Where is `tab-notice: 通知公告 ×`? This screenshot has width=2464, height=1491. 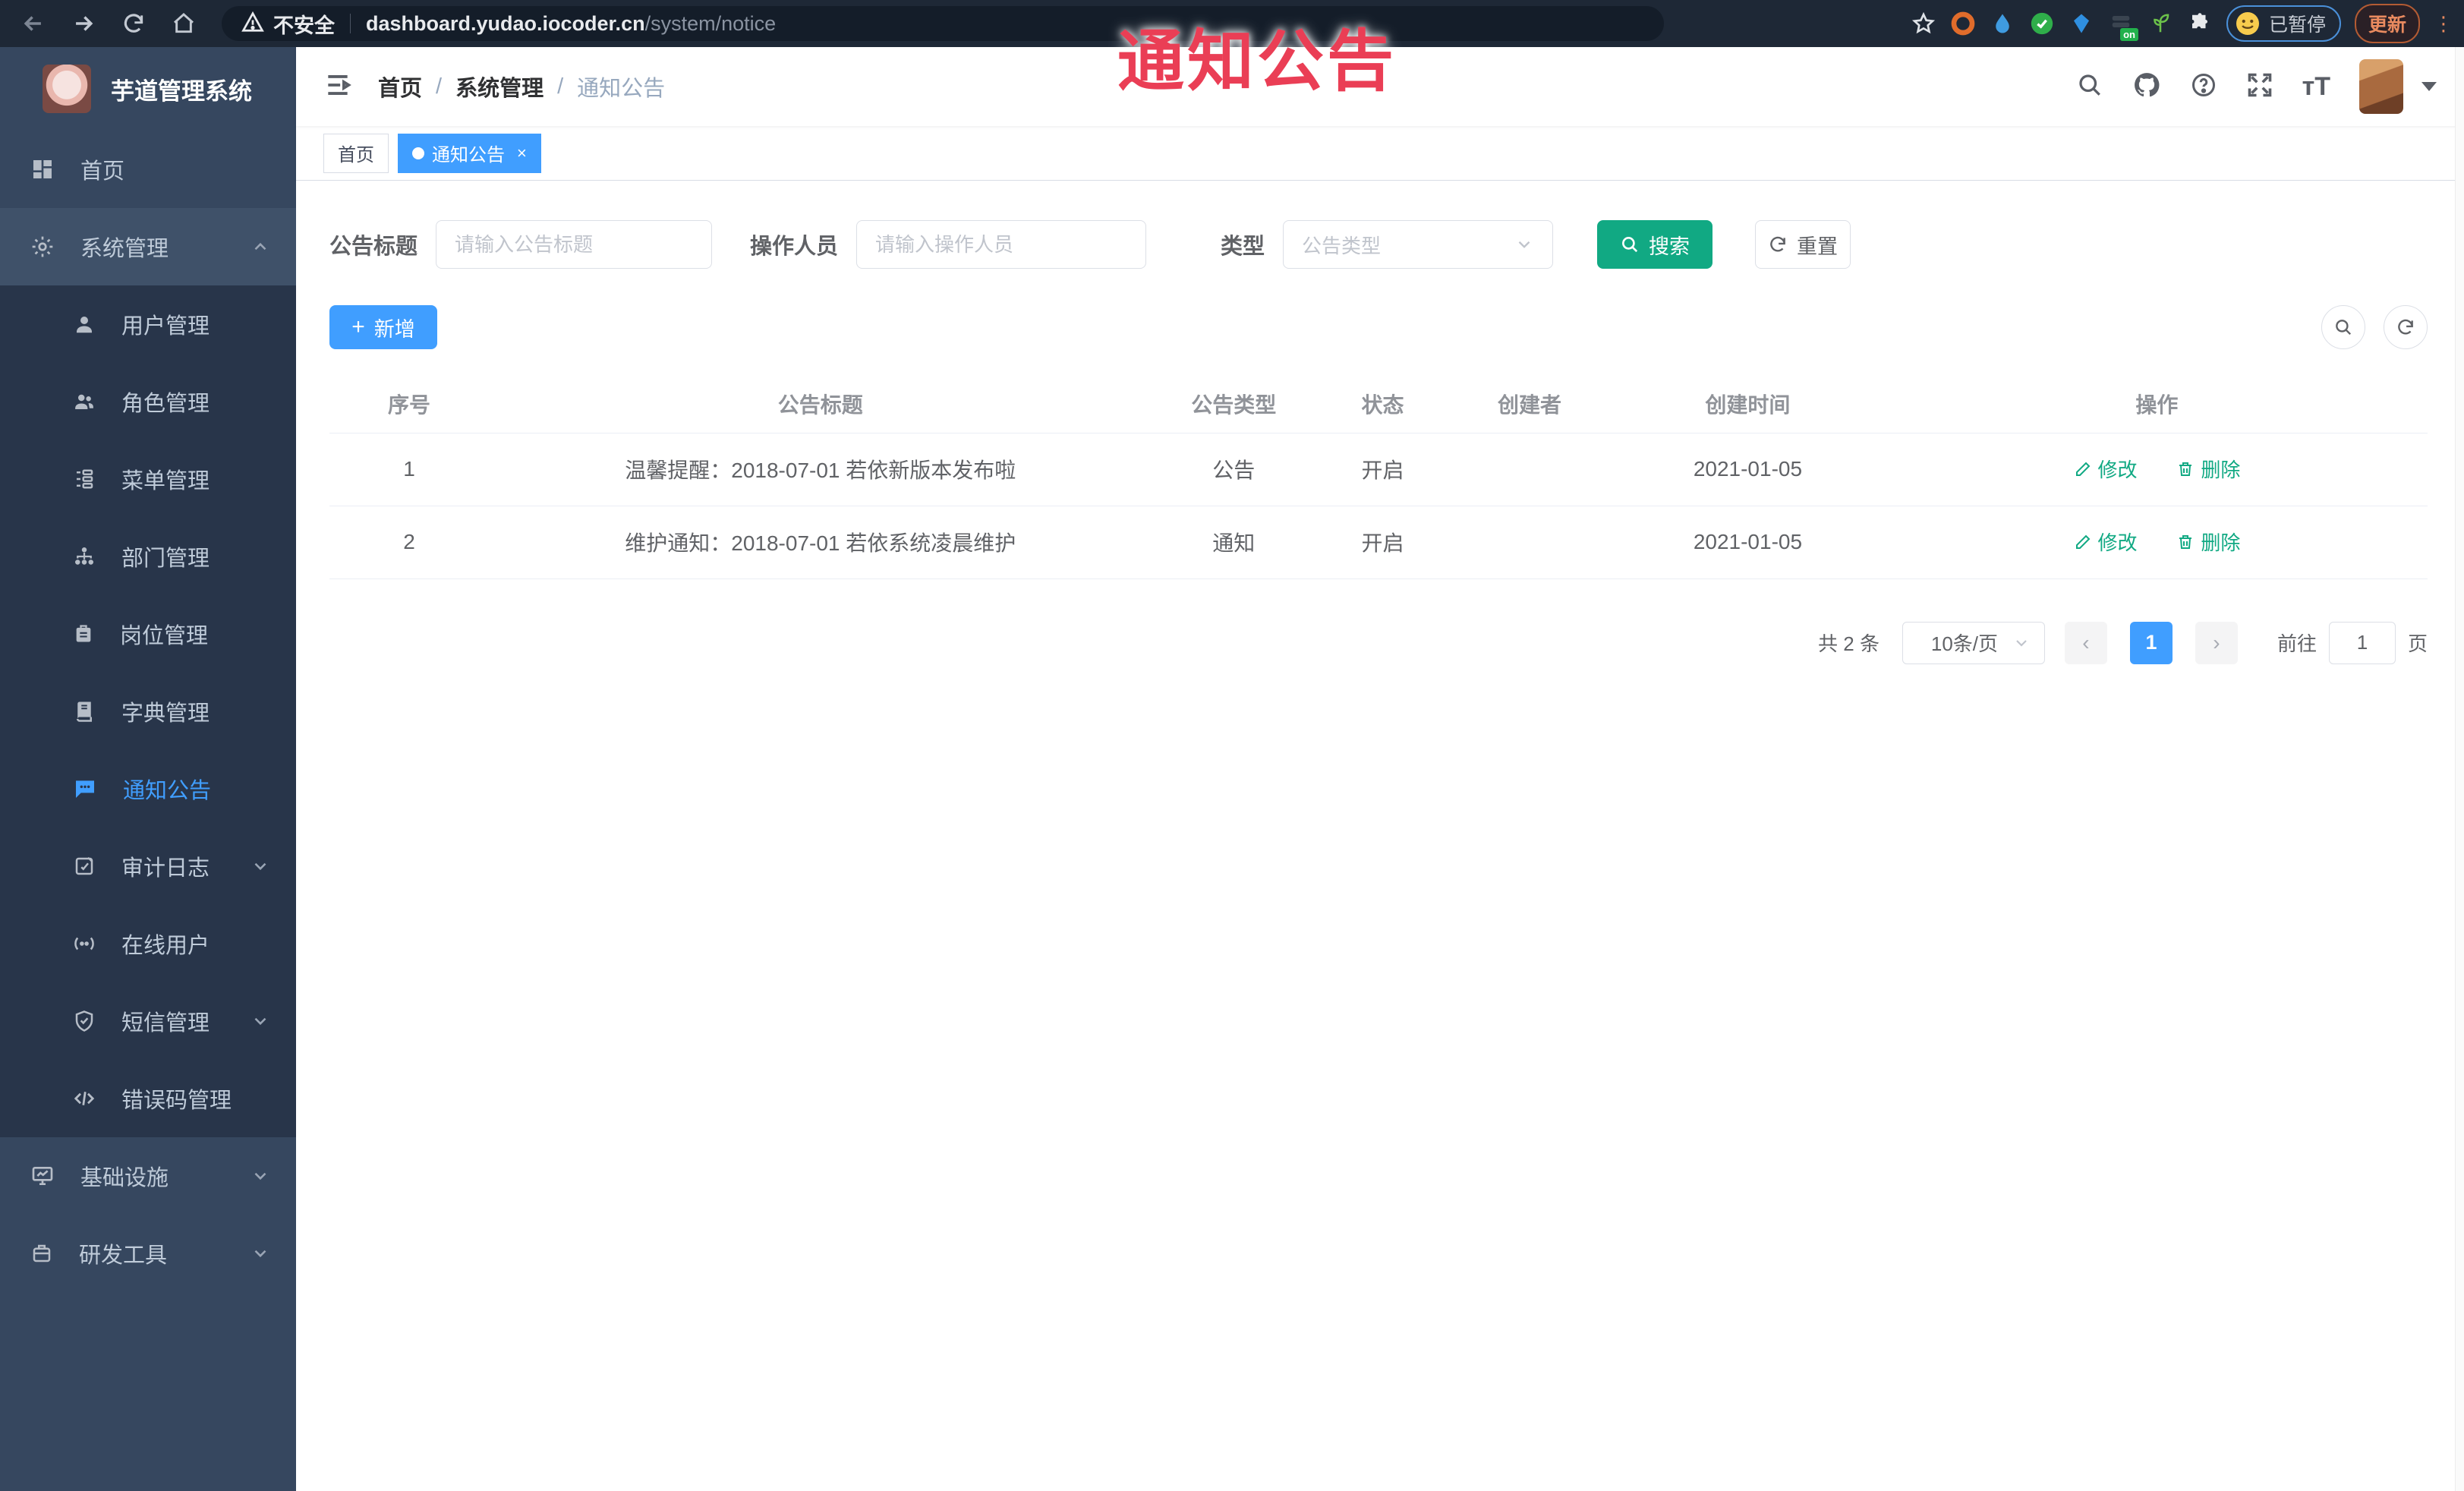
tab-notice: 通知公告 × is located at coordinates (469, 153).